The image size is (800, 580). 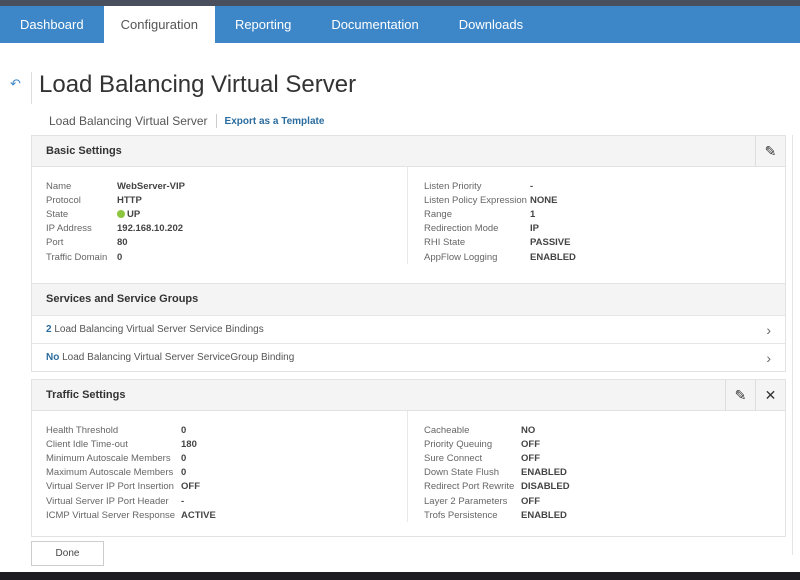 I want to click on status-text: UP, so click(x=134, y=214).